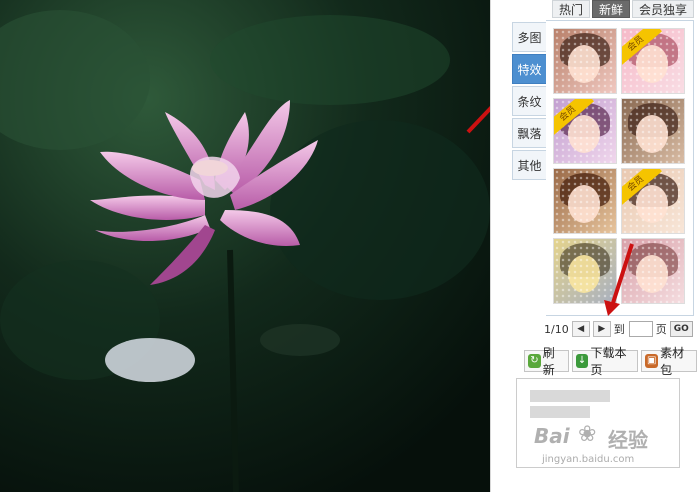  I want to click on panel-divider, so click(490, 246).